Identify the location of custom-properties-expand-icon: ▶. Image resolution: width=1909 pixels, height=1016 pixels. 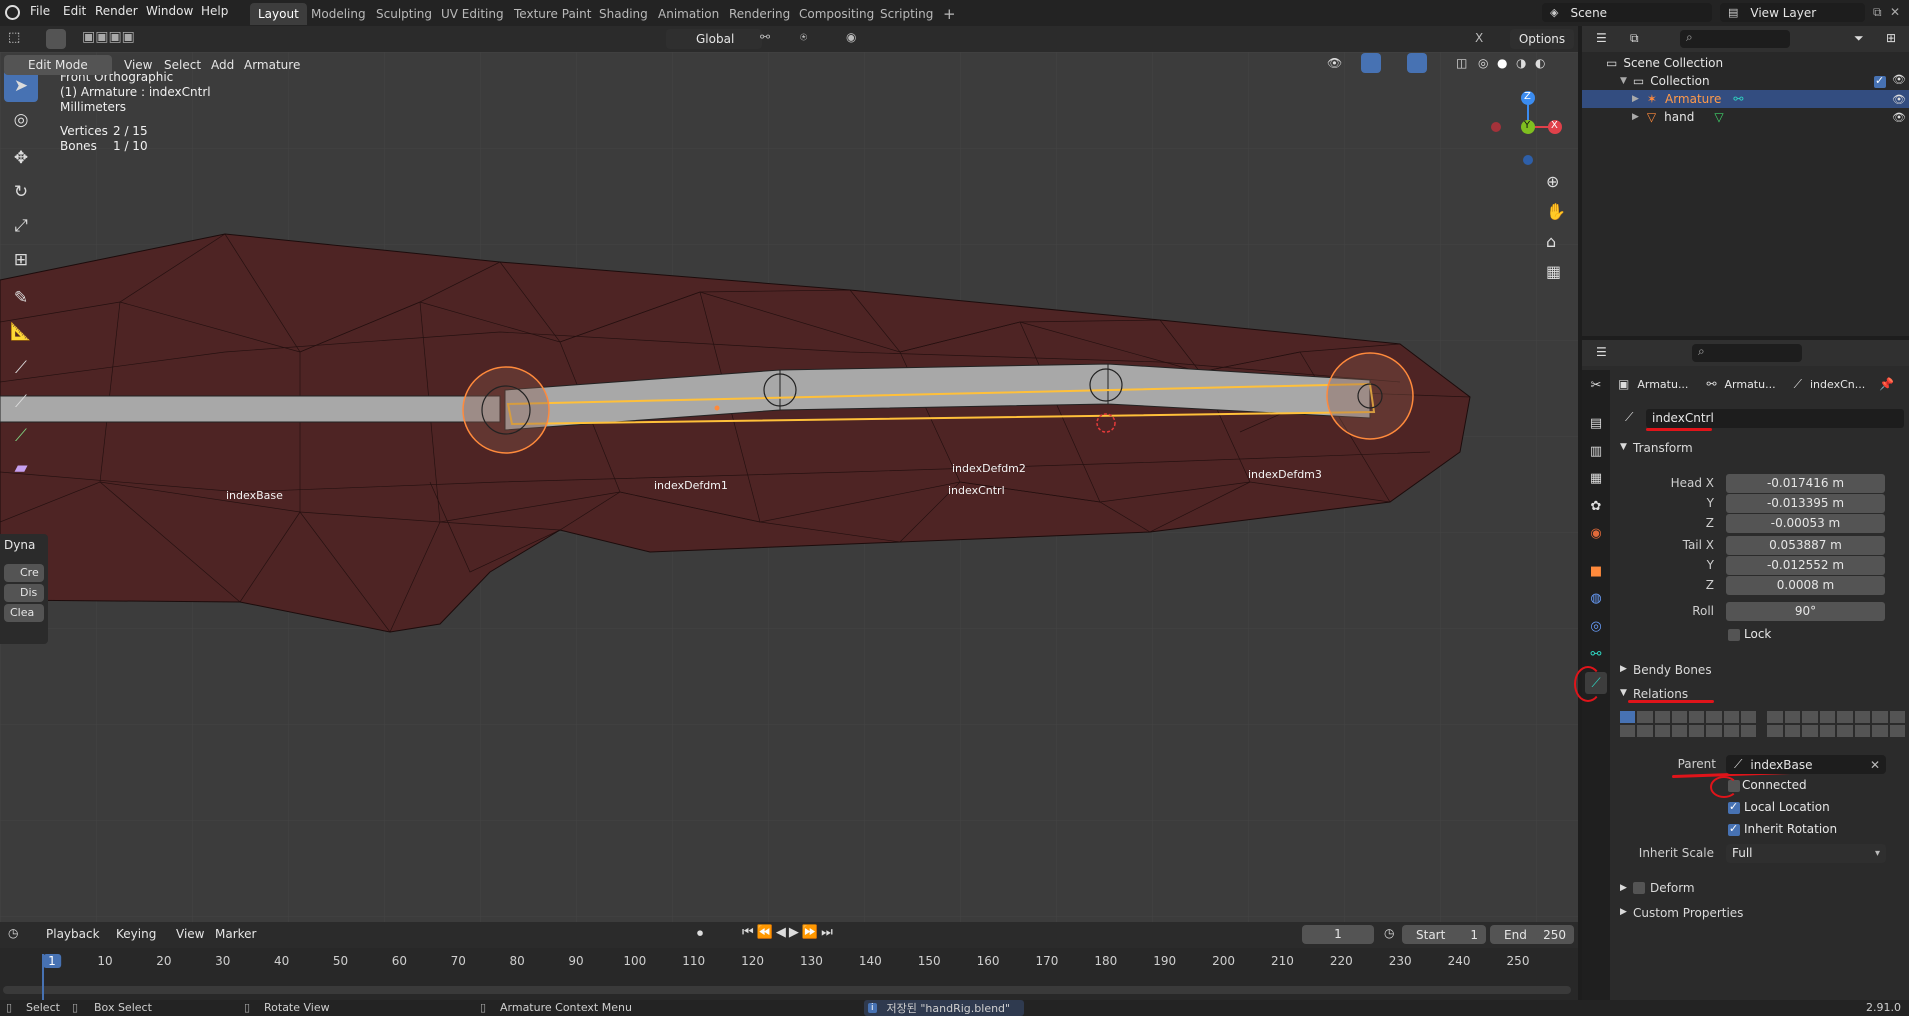
(1623, 912).